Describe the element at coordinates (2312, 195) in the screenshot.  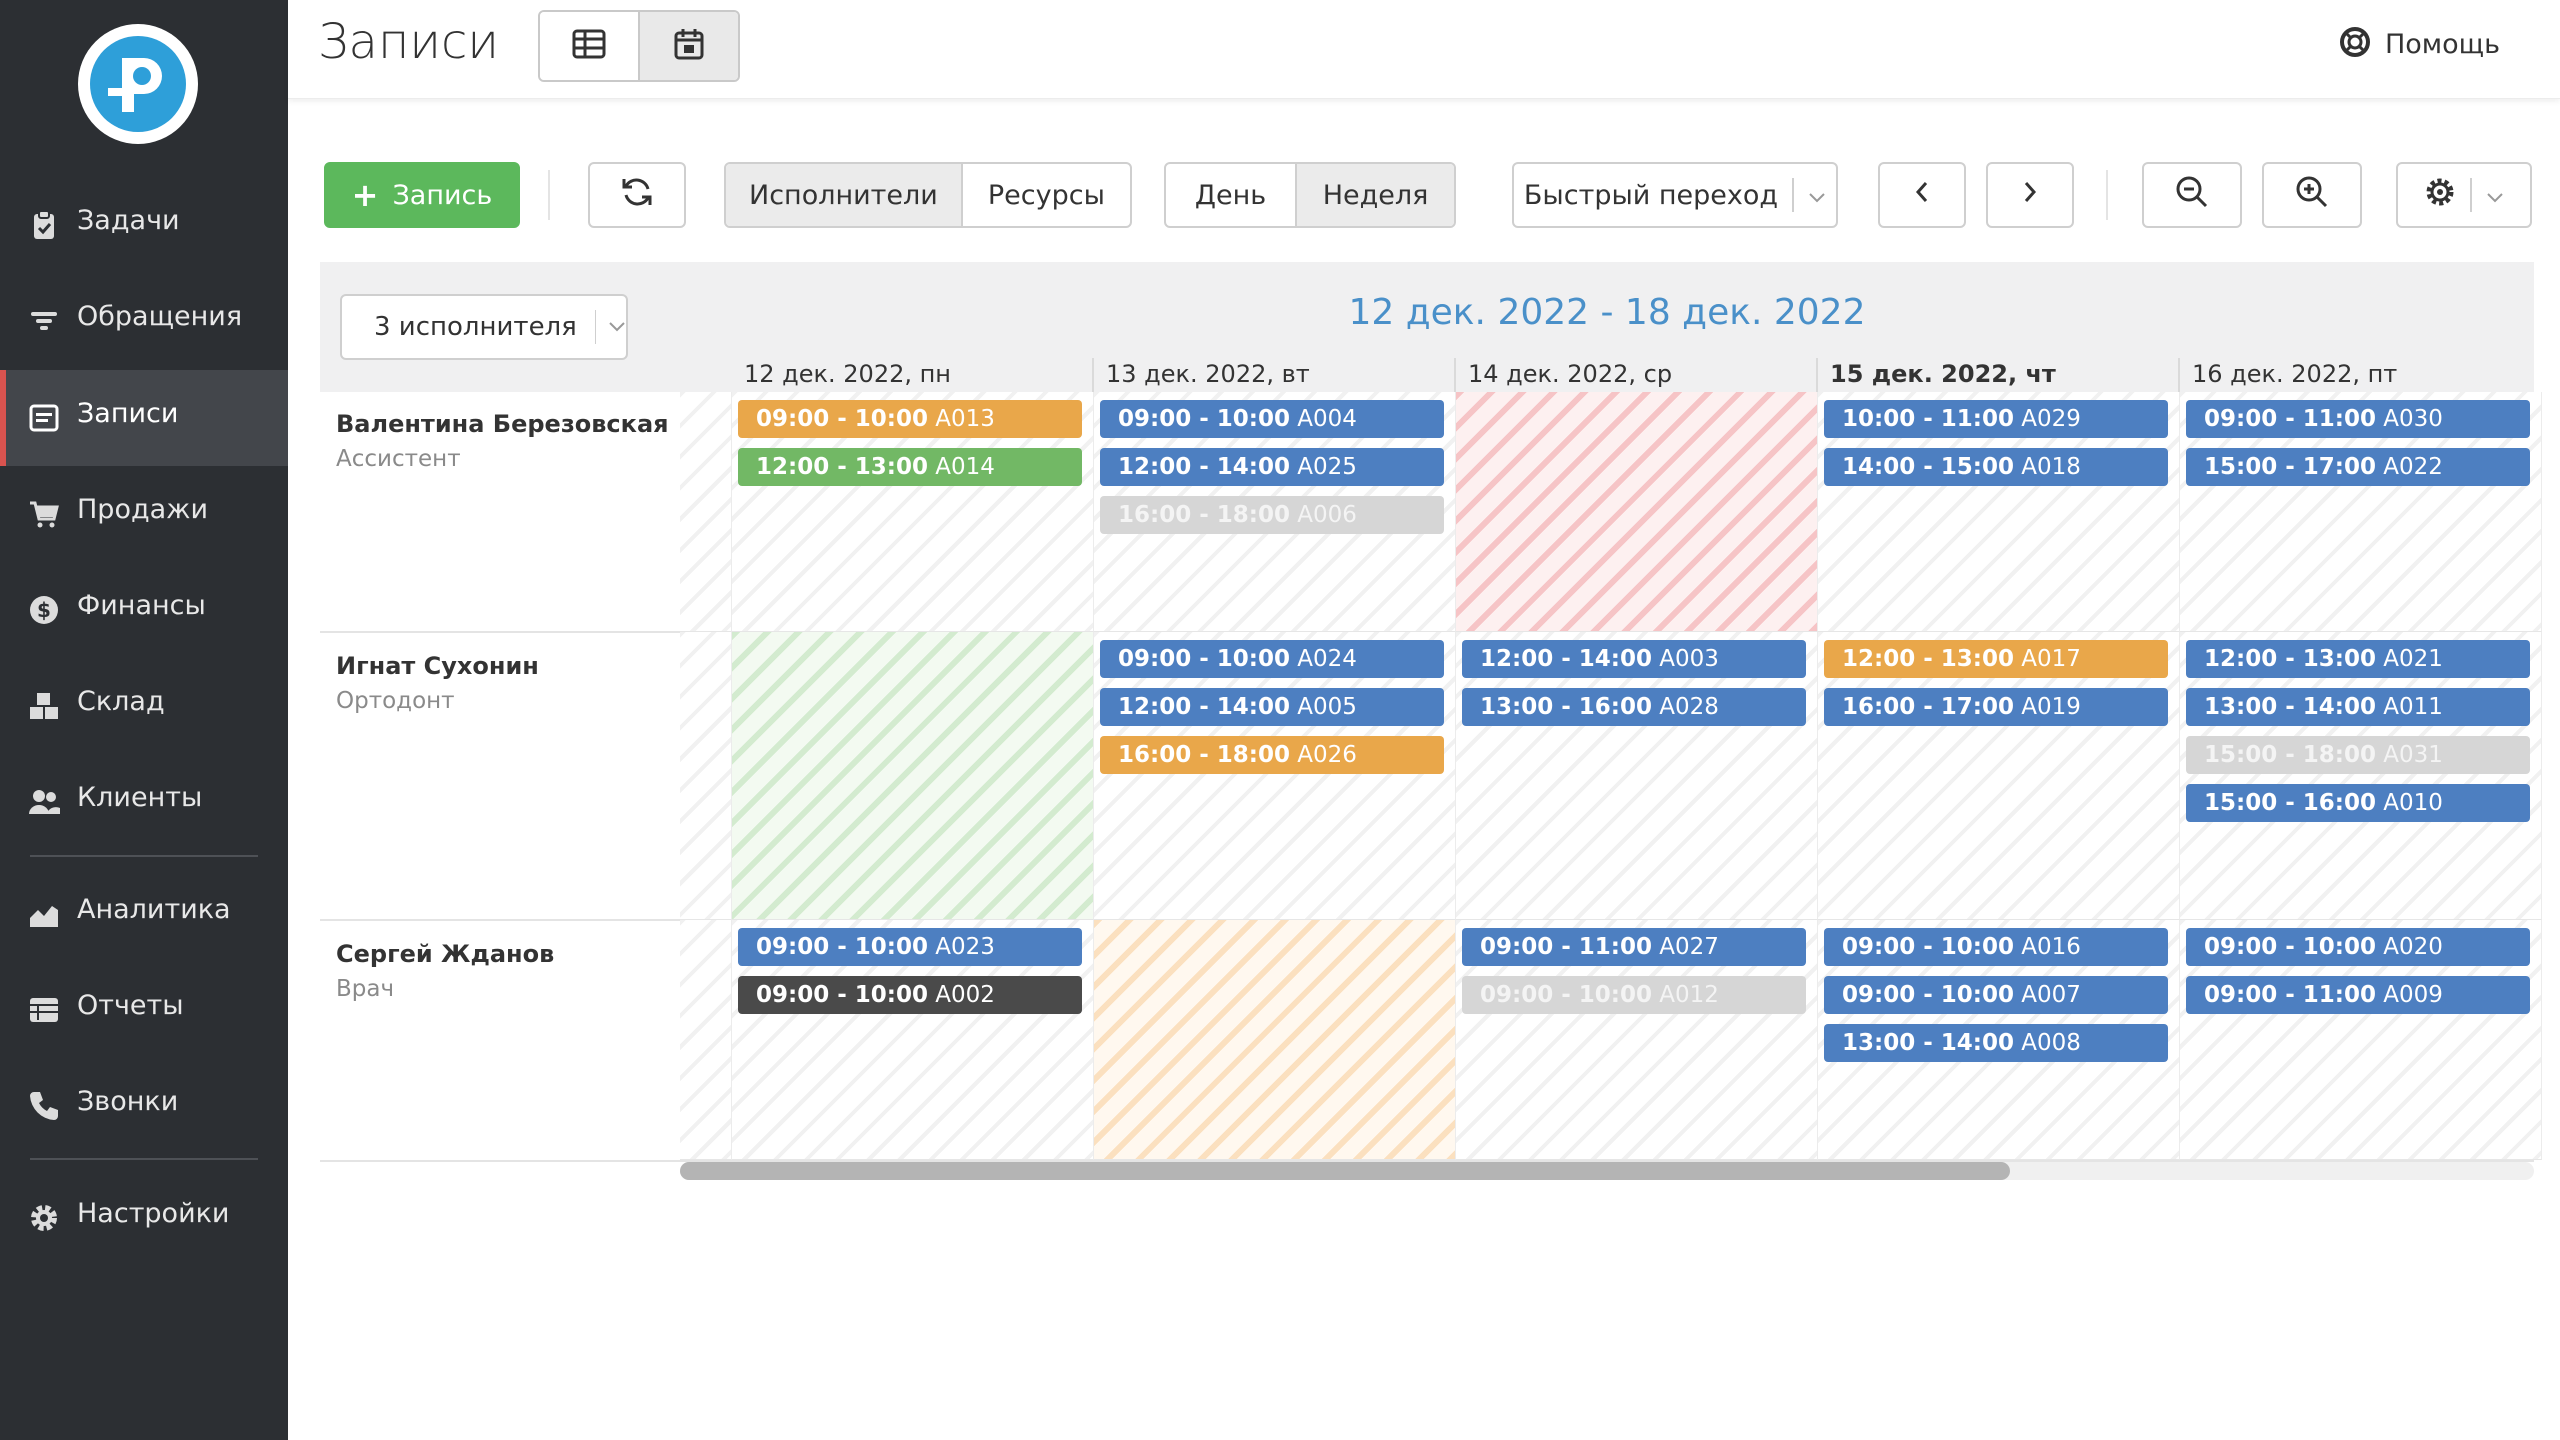
I see `zoom-in-button` at that location.